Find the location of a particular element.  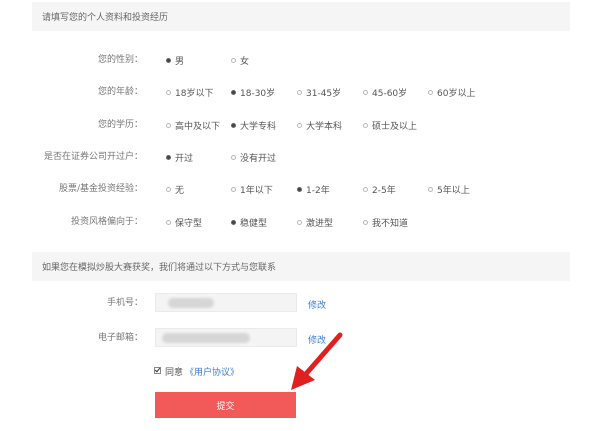

agreement-text: 同意 is located at coordinates (174, 373).